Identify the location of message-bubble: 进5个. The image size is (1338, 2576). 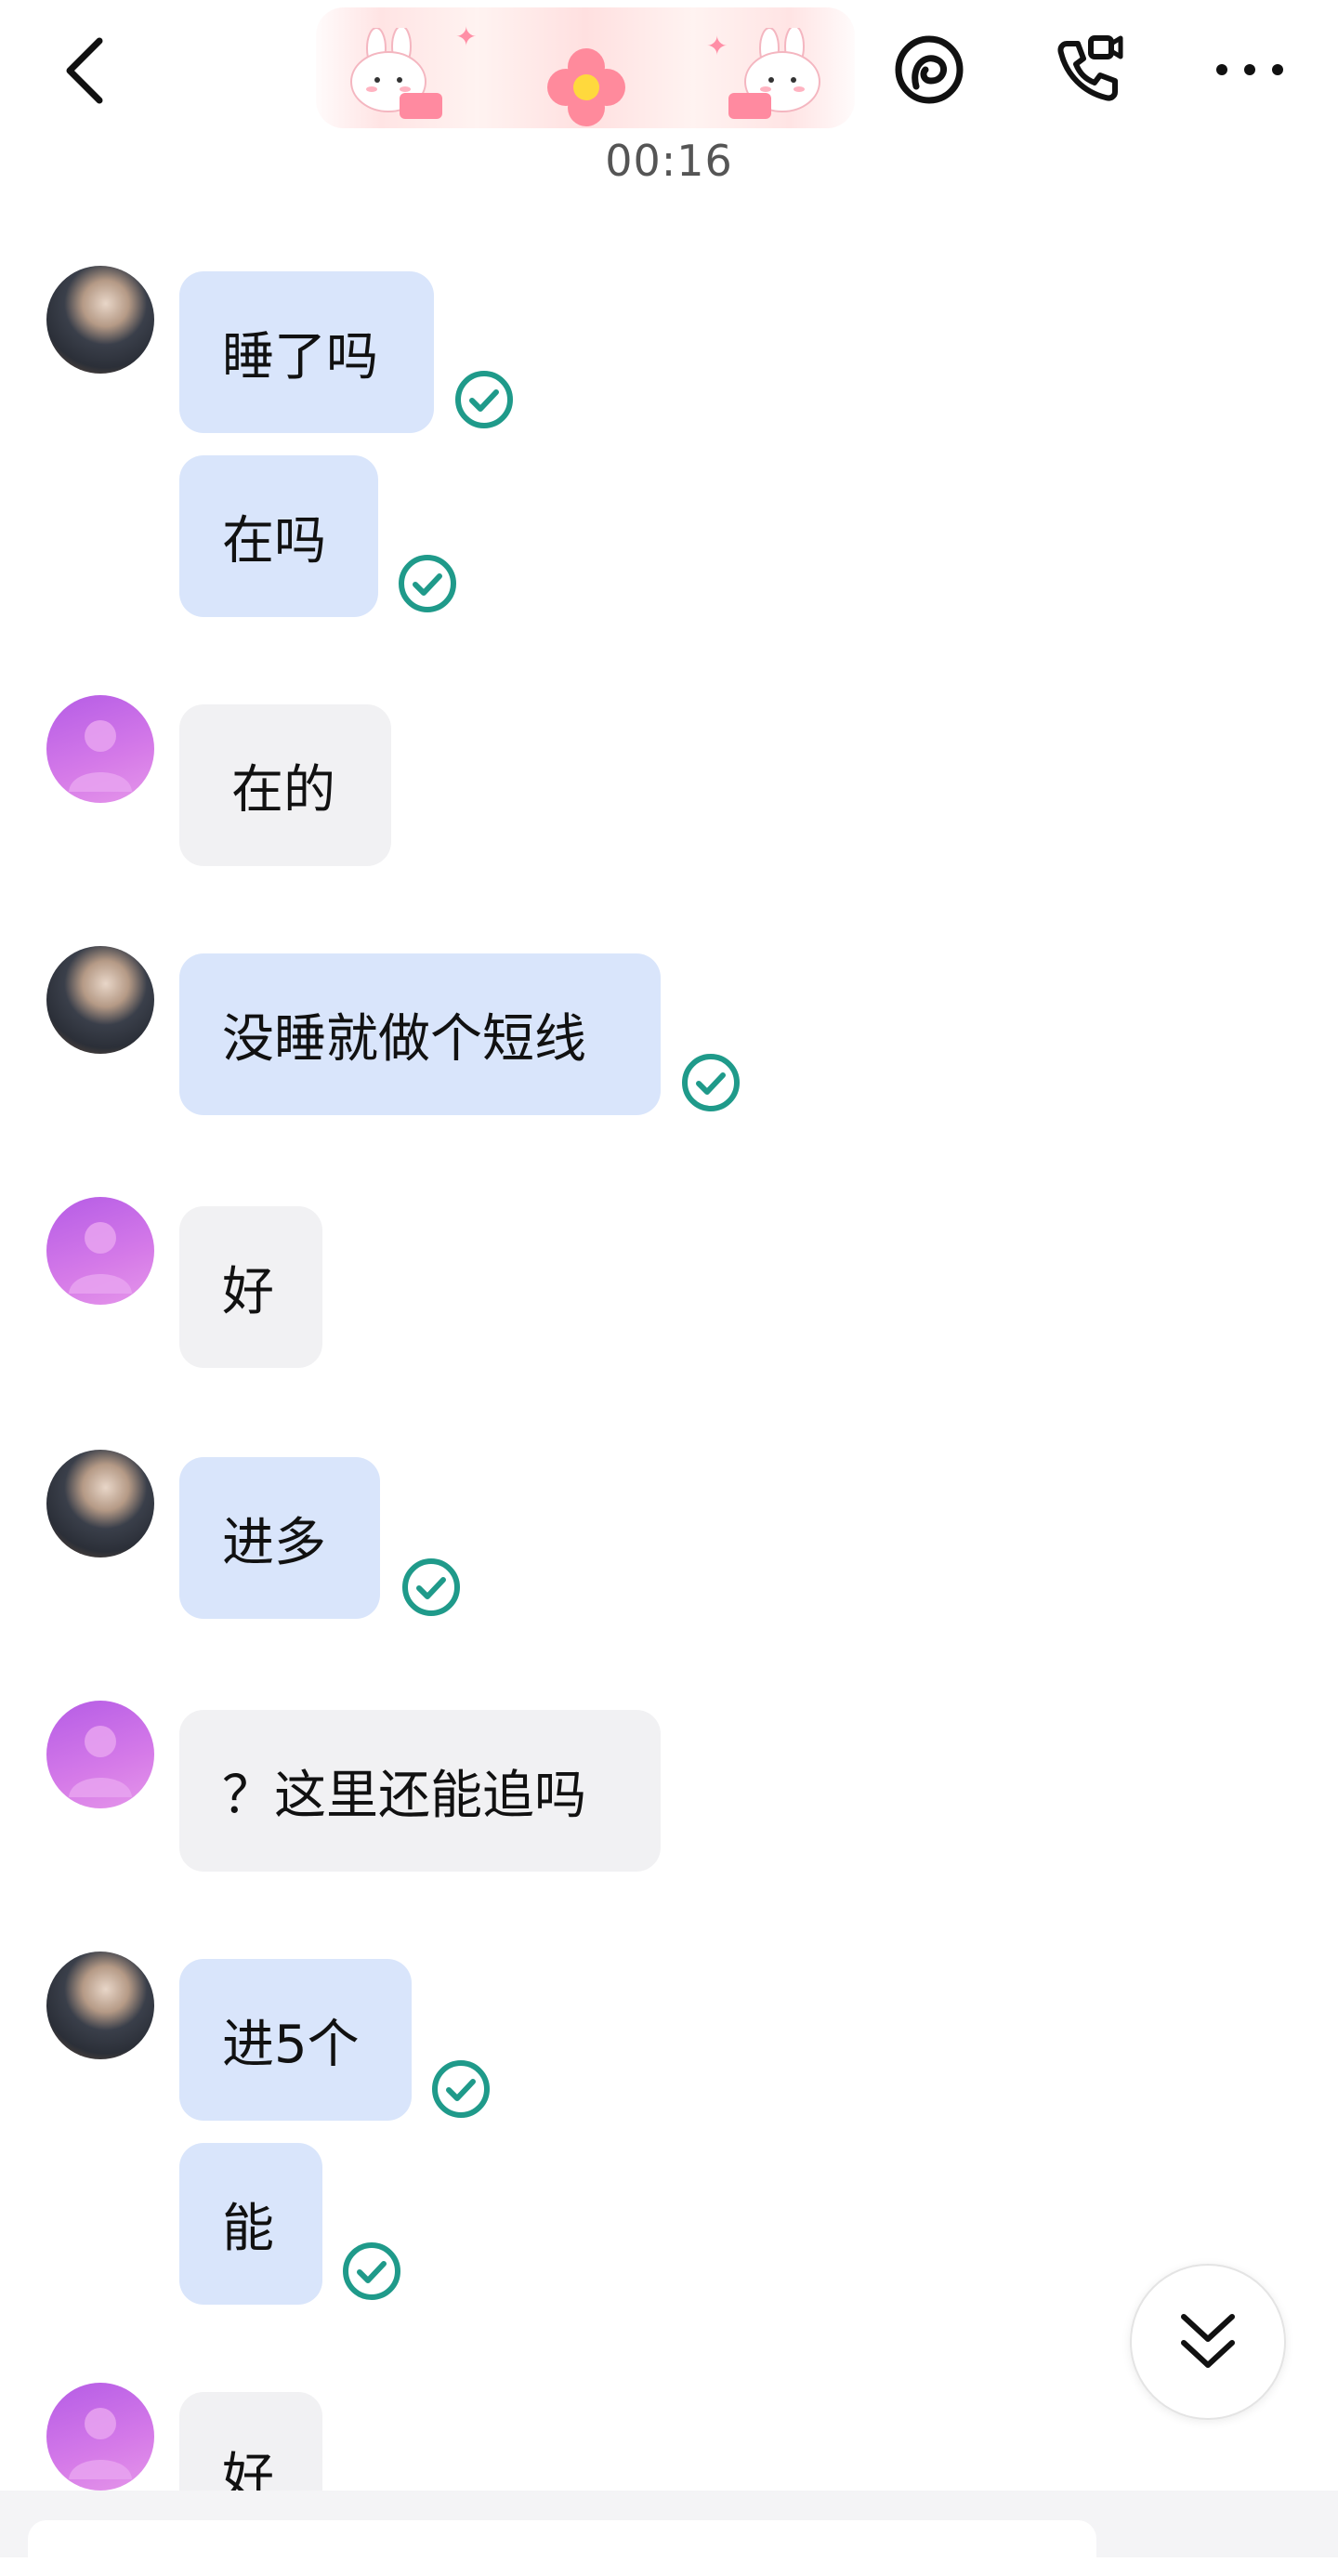
(295, 2040).